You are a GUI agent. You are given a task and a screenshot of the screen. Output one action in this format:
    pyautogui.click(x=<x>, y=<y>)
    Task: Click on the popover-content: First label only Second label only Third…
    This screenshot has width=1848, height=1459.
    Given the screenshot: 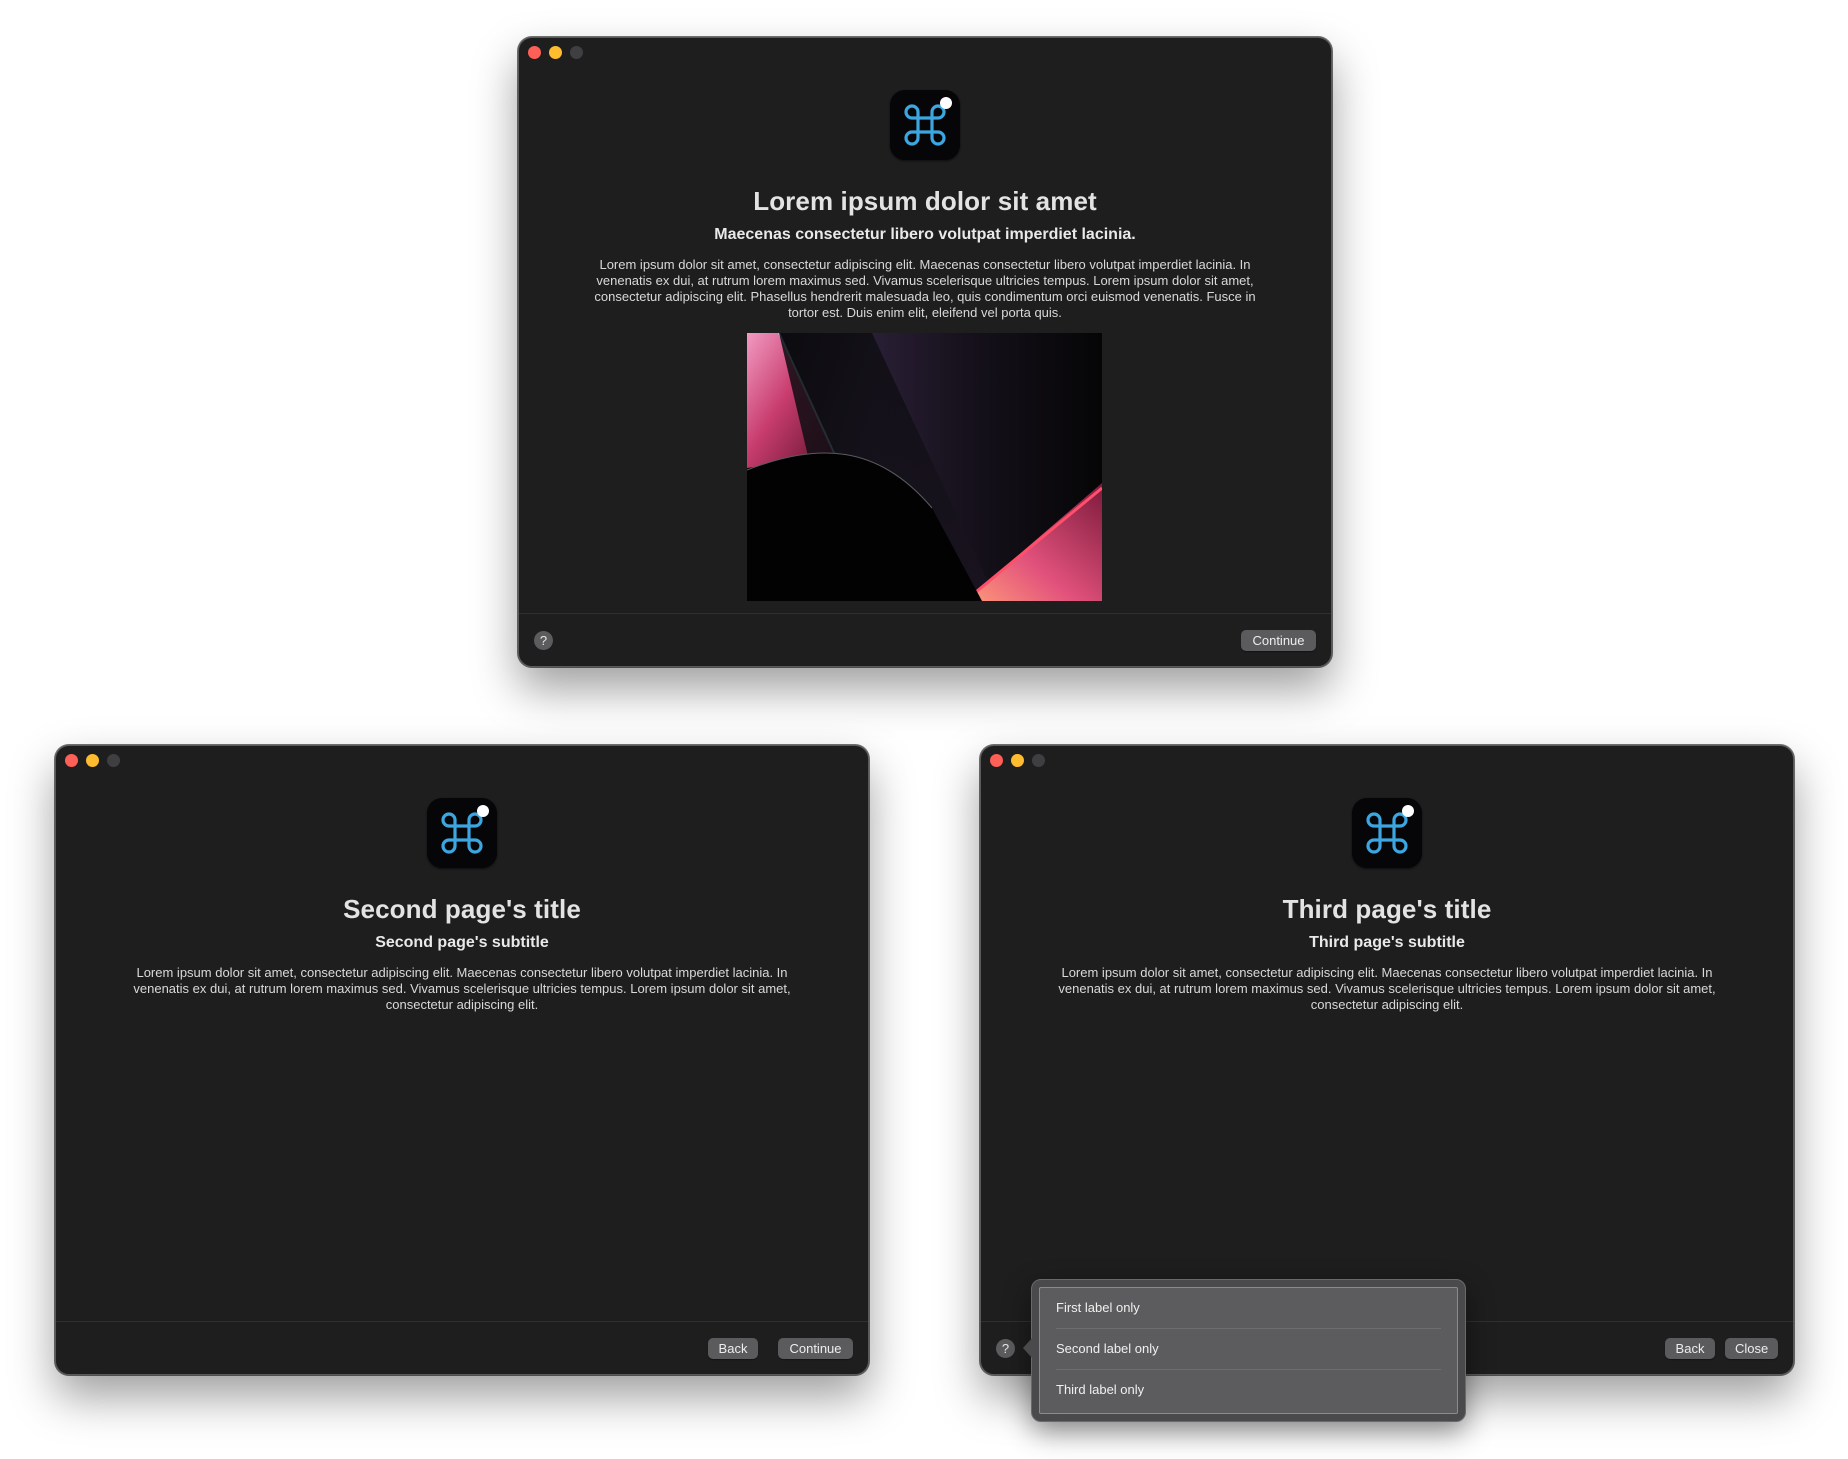 What is the action you would take?
    pyautogui.click(x=1248, y=1350)
    